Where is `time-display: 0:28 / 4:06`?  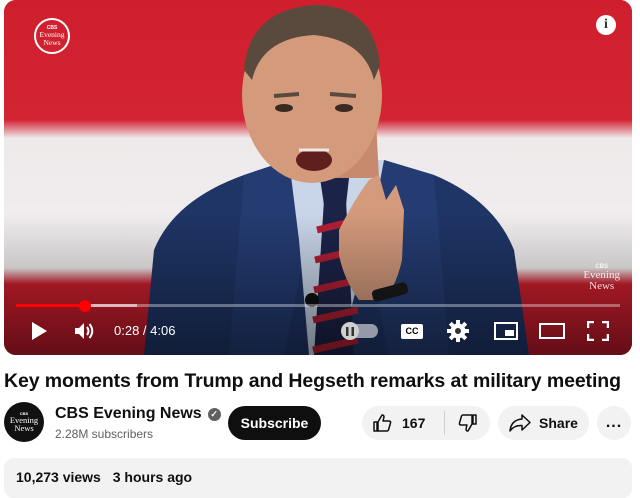
time-display: 0:28 / 4:06 is located at coordinates (145, 330).